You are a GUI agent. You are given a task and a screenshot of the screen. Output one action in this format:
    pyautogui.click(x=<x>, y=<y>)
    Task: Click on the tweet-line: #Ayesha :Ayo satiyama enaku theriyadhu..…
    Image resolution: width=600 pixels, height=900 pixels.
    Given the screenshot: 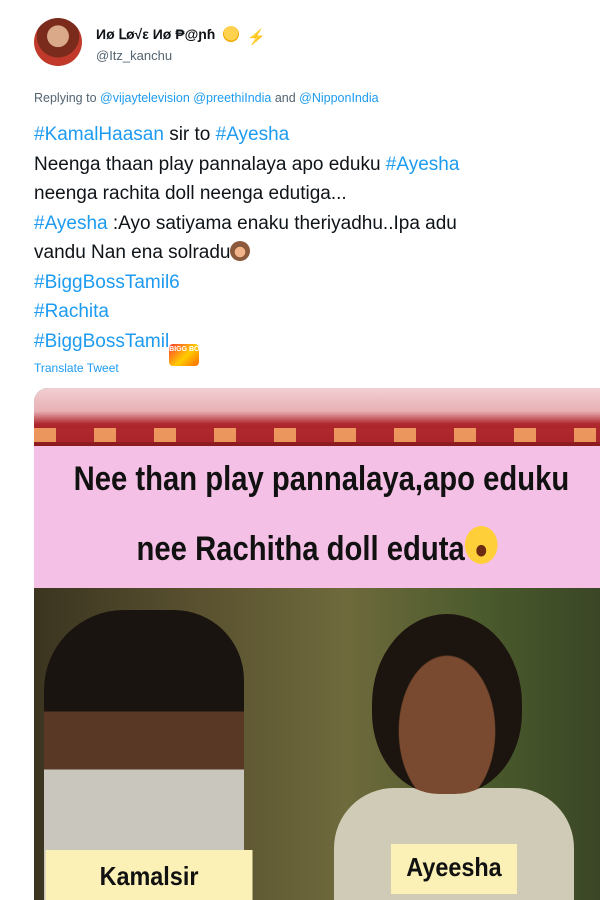 What is the action you would take?
    pyautogui.click(x=304, y=224)
    